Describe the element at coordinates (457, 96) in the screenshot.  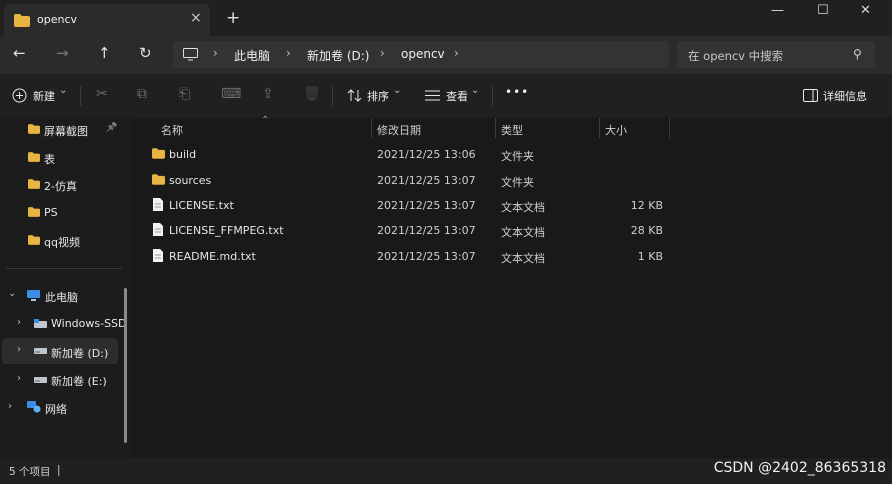
I see `view-button: 查看` at that location.